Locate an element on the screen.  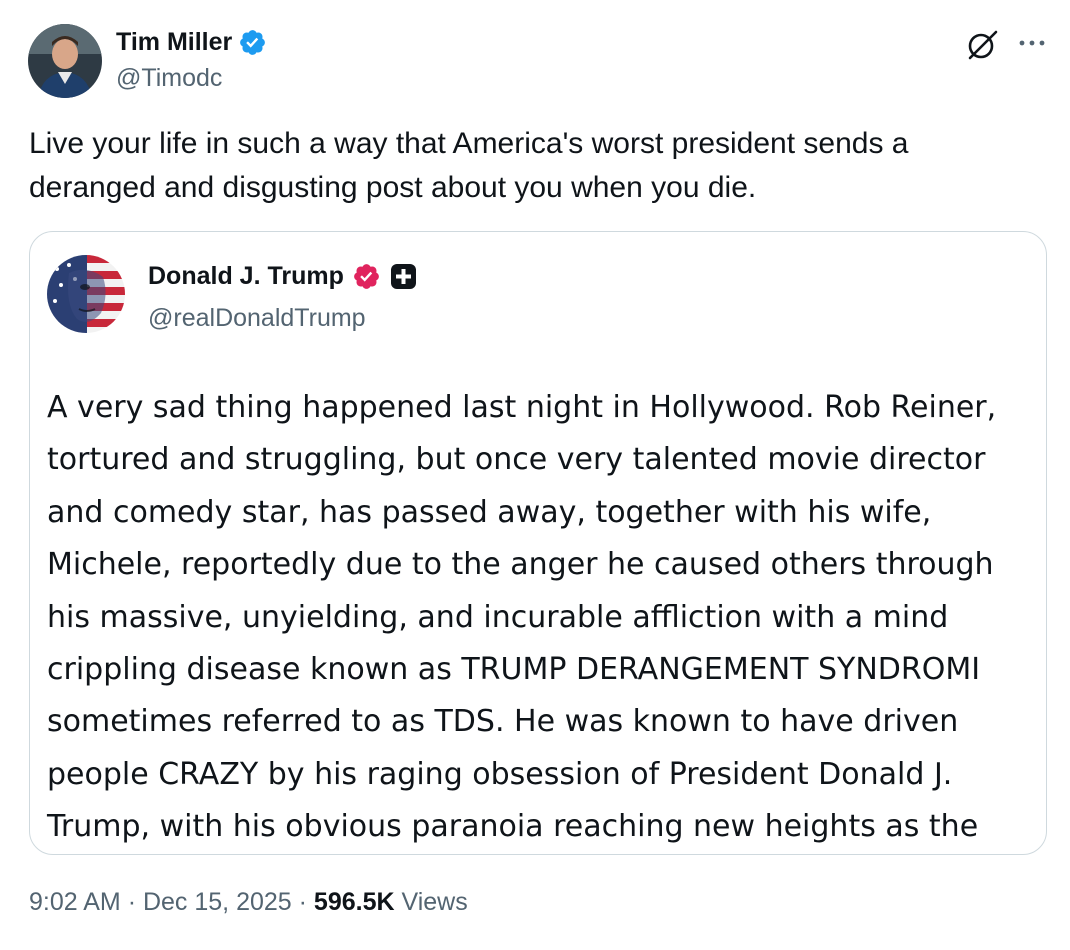
views-label: Views is located at coordinates (434, 902).